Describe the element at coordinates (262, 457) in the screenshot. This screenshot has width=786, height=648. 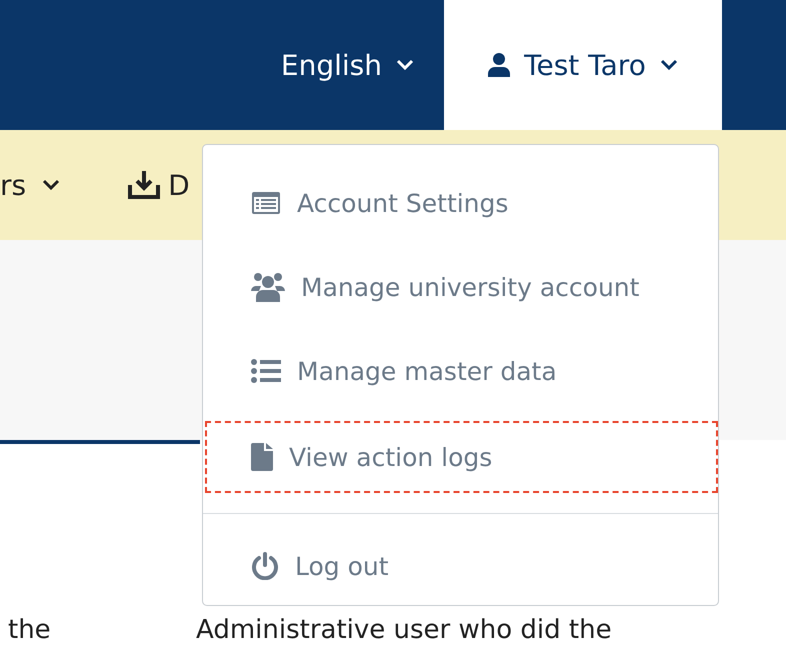
I see `file-icon` at that location.